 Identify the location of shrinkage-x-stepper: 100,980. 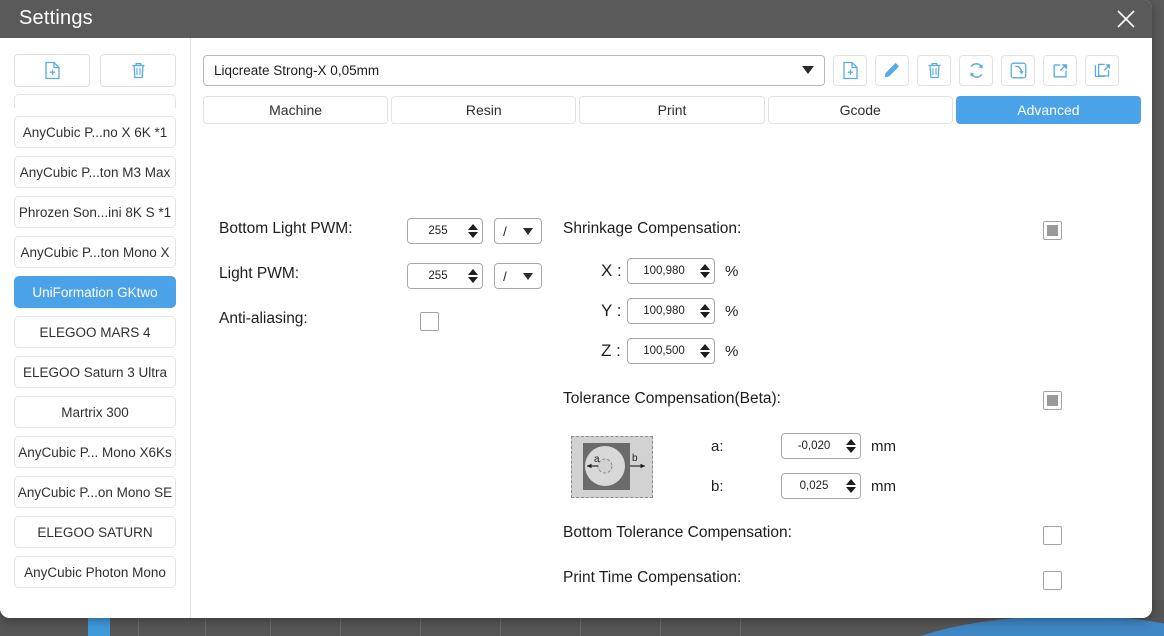
(671, 271).